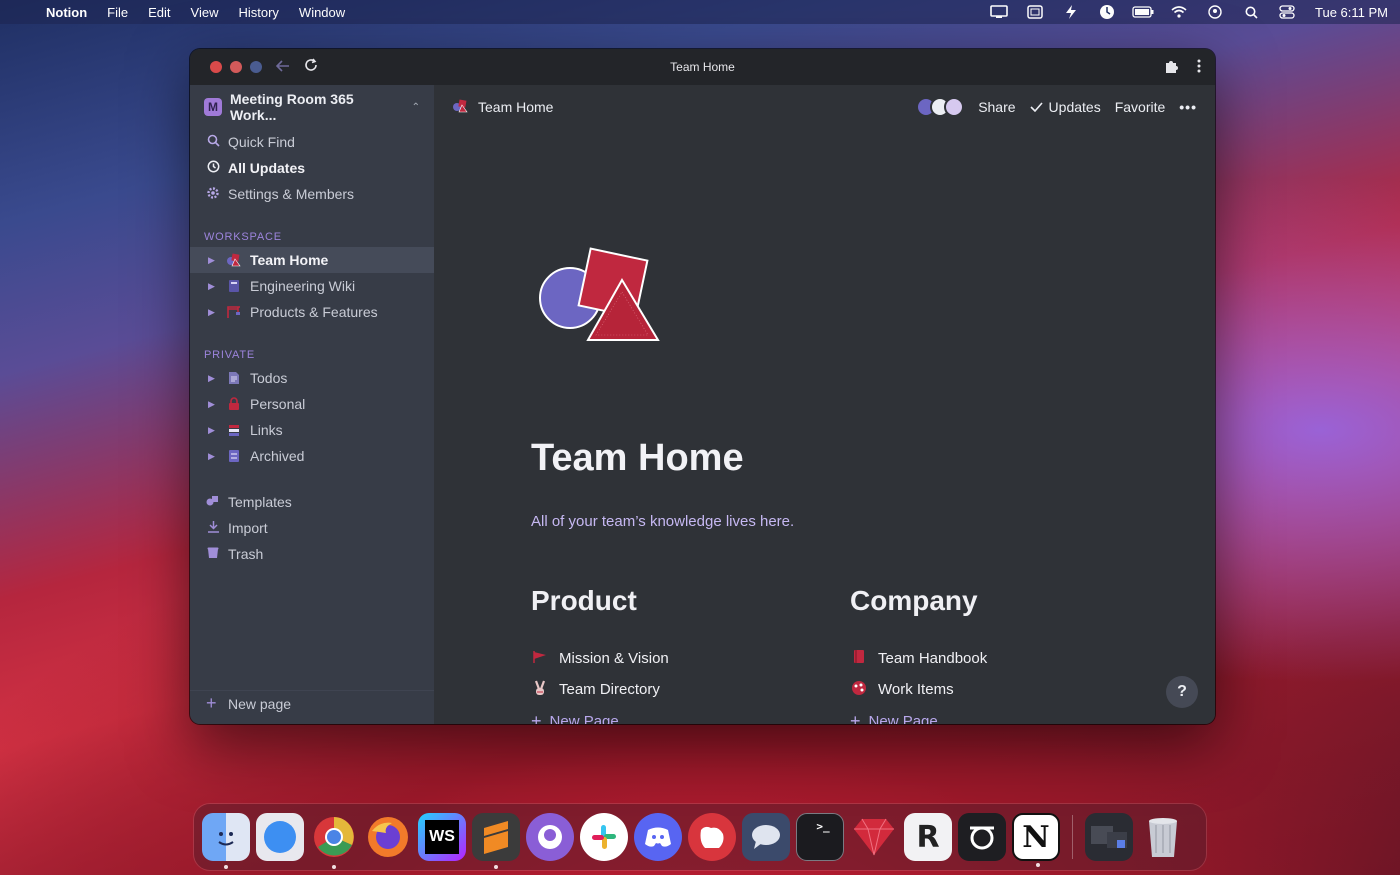 Image resolution: width=1400 pixels, height=875 pixels. Describe the element at coordinates (269, 378) in the screenshot. I see `sidebar-page-label: Todos` at that location.